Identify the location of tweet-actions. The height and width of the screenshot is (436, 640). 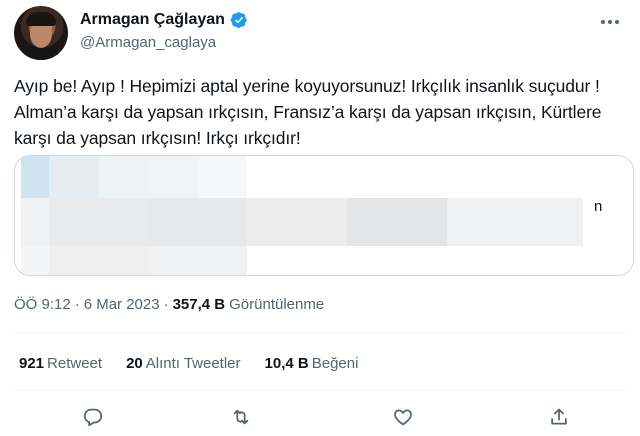
(320, 418).